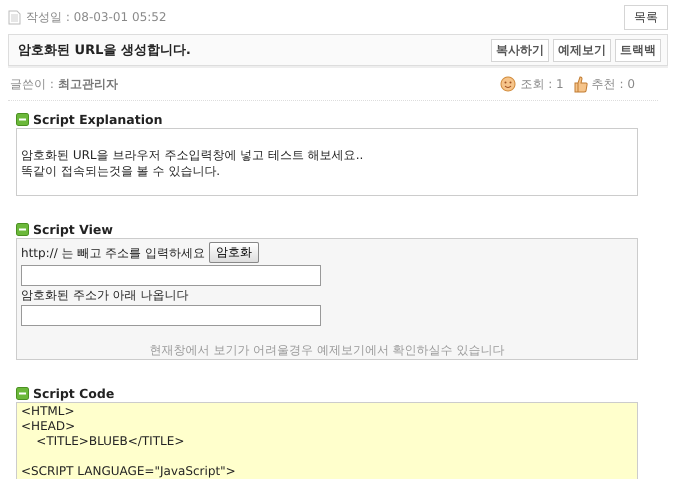  Describe the element at coordinates (234, 252) in the screenshot. I see `encrypt-button: 암호화` at that location.